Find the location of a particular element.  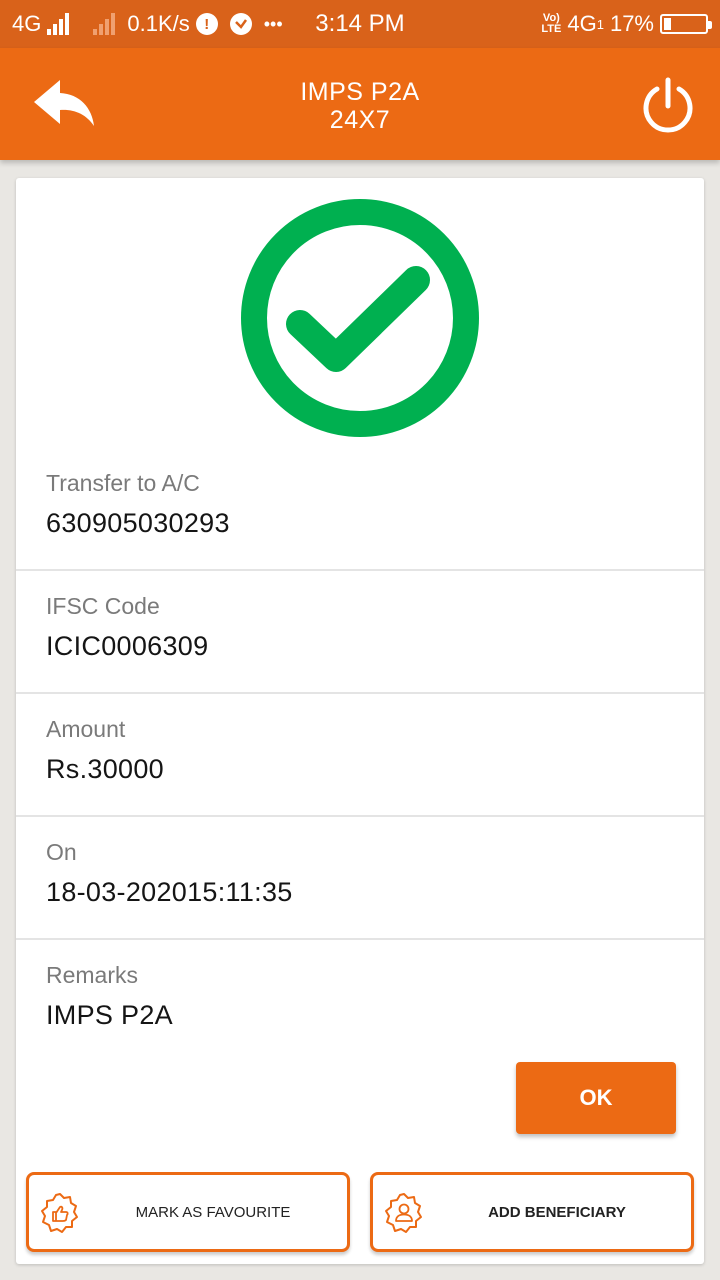

status-bar: 4G 0.1K/s ! ••• 3:14 PM Vo) LTE 4G 1 17% is located at coordinates (360, 24).